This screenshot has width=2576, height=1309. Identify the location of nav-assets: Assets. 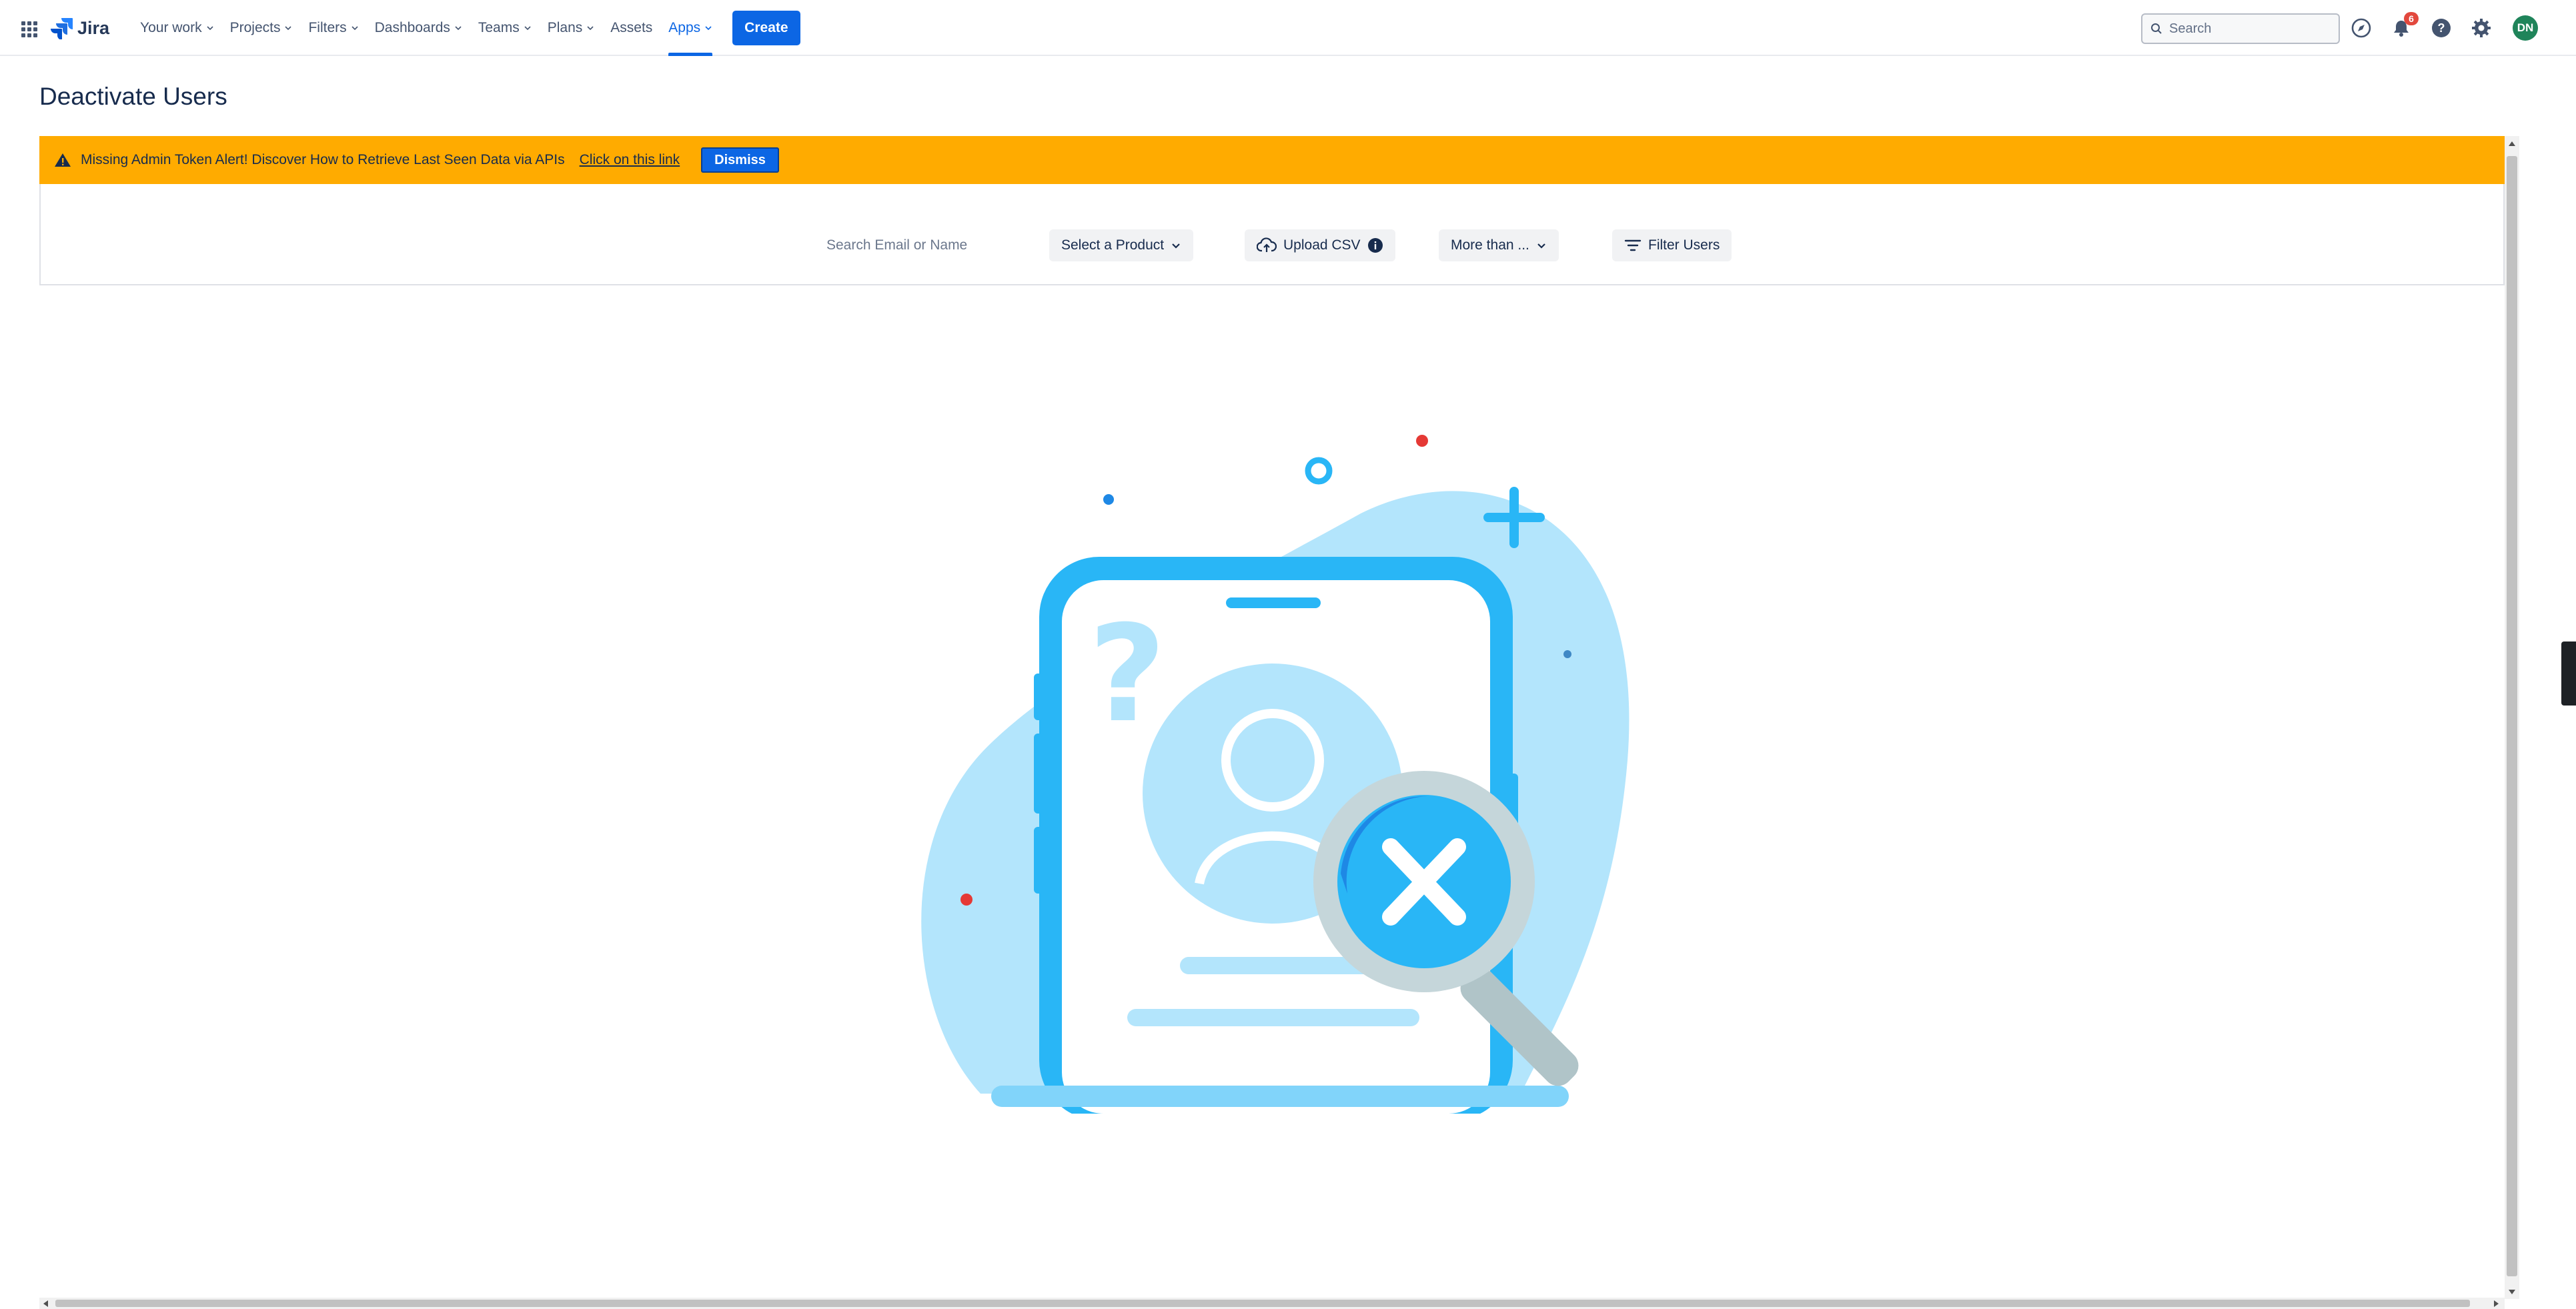
(631, 28).